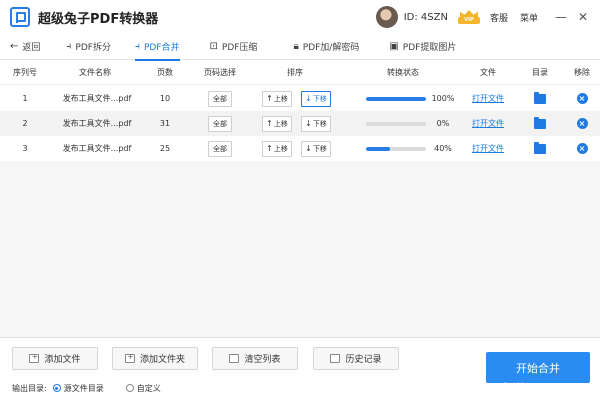 This screenshot has width=600, height=401. Describe the element at coordinates (300, 98) in the screenshot. I see `table-row: 1 发布工具文件...pdf 10 全部 ↑ 上移 ↓ 下移 100% 打开文件 ×` at that location.